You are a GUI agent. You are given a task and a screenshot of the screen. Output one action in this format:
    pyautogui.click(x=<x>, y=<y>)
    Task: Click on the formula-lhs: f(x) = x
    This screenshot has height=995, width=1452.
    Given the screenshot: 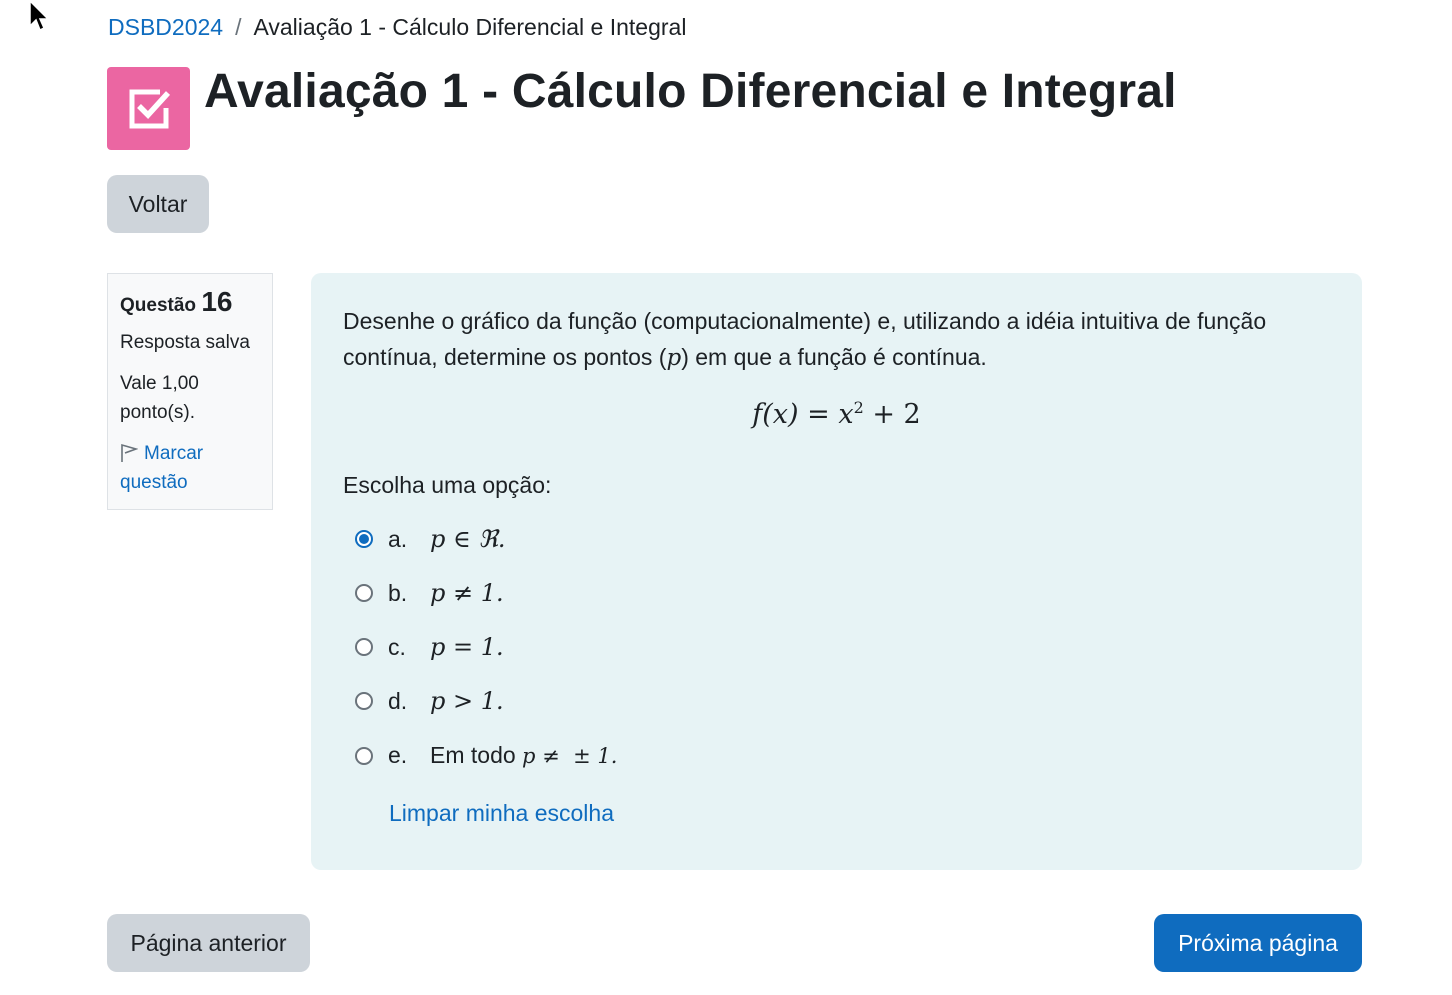 What is the action you would take?
    pyautogui.click(x=803, y=414)
    